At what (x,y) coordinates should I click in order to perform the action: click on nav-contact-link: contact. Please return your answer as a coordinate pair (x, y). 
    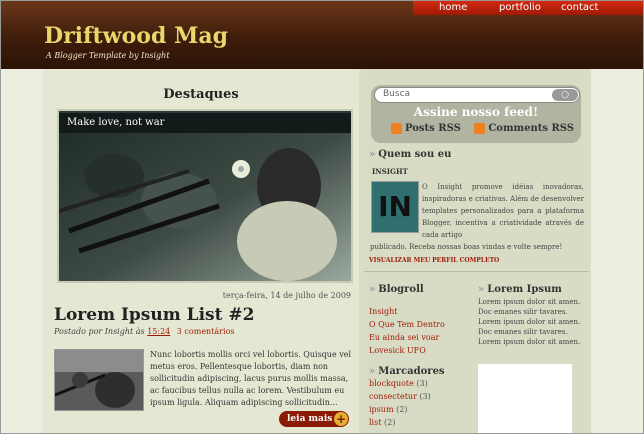
    Looking at the image, I should click on (579, 7).